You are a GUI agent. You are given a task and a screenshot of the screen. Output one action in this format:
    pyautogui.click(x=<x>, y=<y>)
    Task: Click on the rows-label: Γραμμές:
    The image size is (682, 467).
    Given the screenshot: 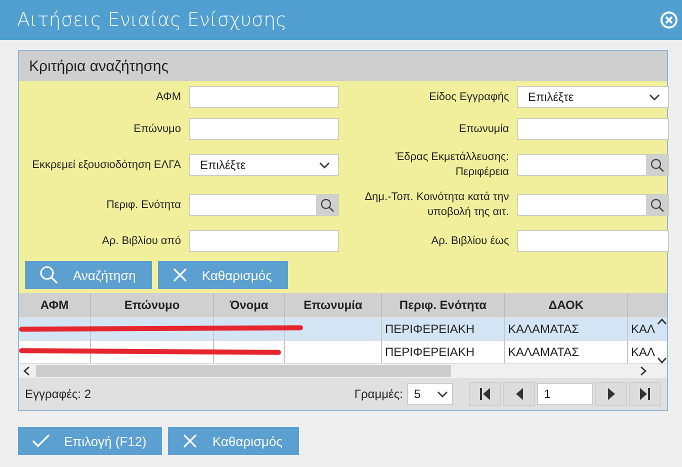 What is the action you would take?
    pyautogui.click(x=378, y=394)
    